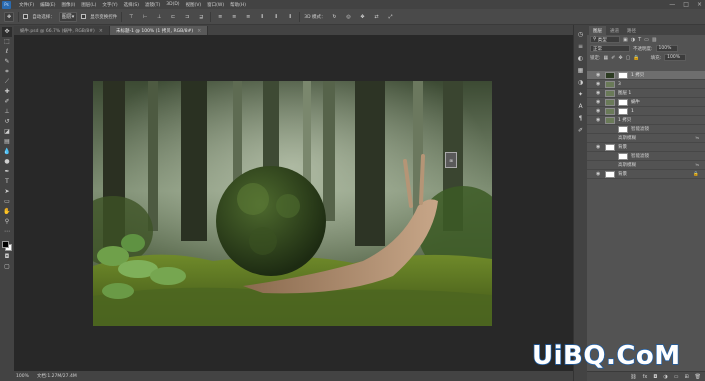 Image resolution: width=705 pixels, height=381 pixels. Describe the element at coordinates (7, 122) in the screenshot. I see `history-brush-tool-icon: ↺` at that location.